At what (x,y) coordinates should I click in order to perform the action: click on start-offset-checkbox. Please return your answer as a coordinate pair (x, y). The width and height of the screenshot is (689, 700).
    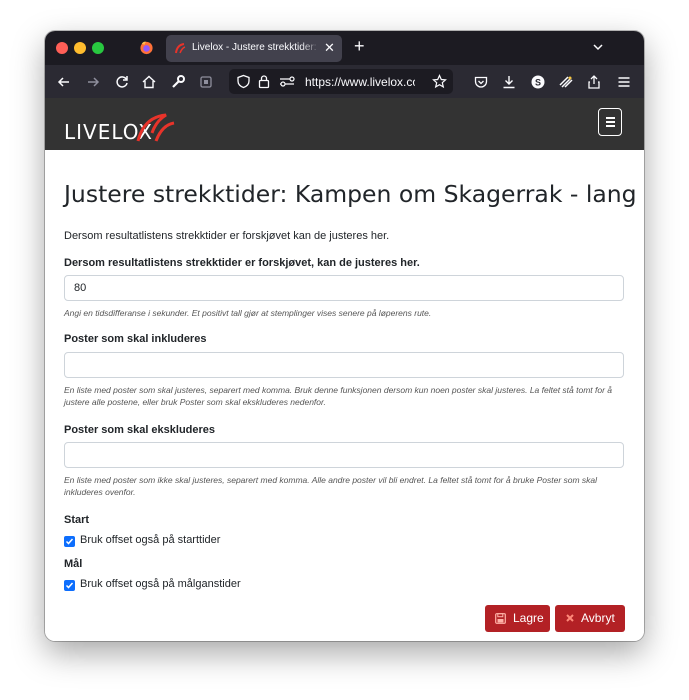
    Looking at the image, I should click on (69, 541).